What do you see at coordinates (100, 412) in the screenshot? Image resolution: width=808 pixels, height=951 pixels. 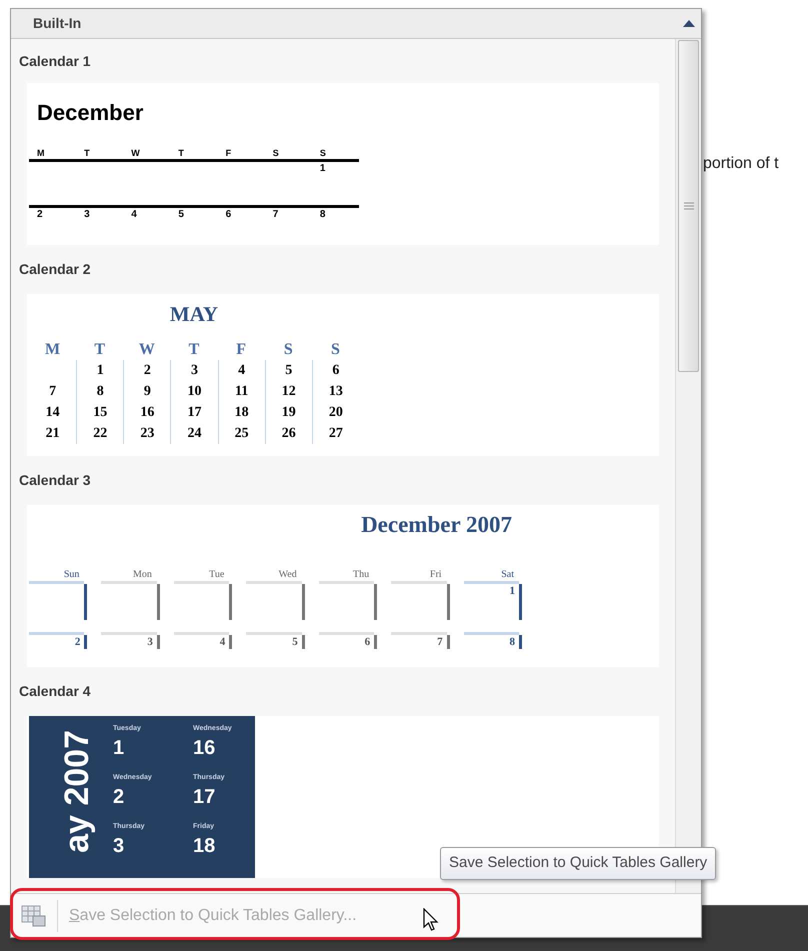 I see `day-number: 15` at bounding box center [100, 412].